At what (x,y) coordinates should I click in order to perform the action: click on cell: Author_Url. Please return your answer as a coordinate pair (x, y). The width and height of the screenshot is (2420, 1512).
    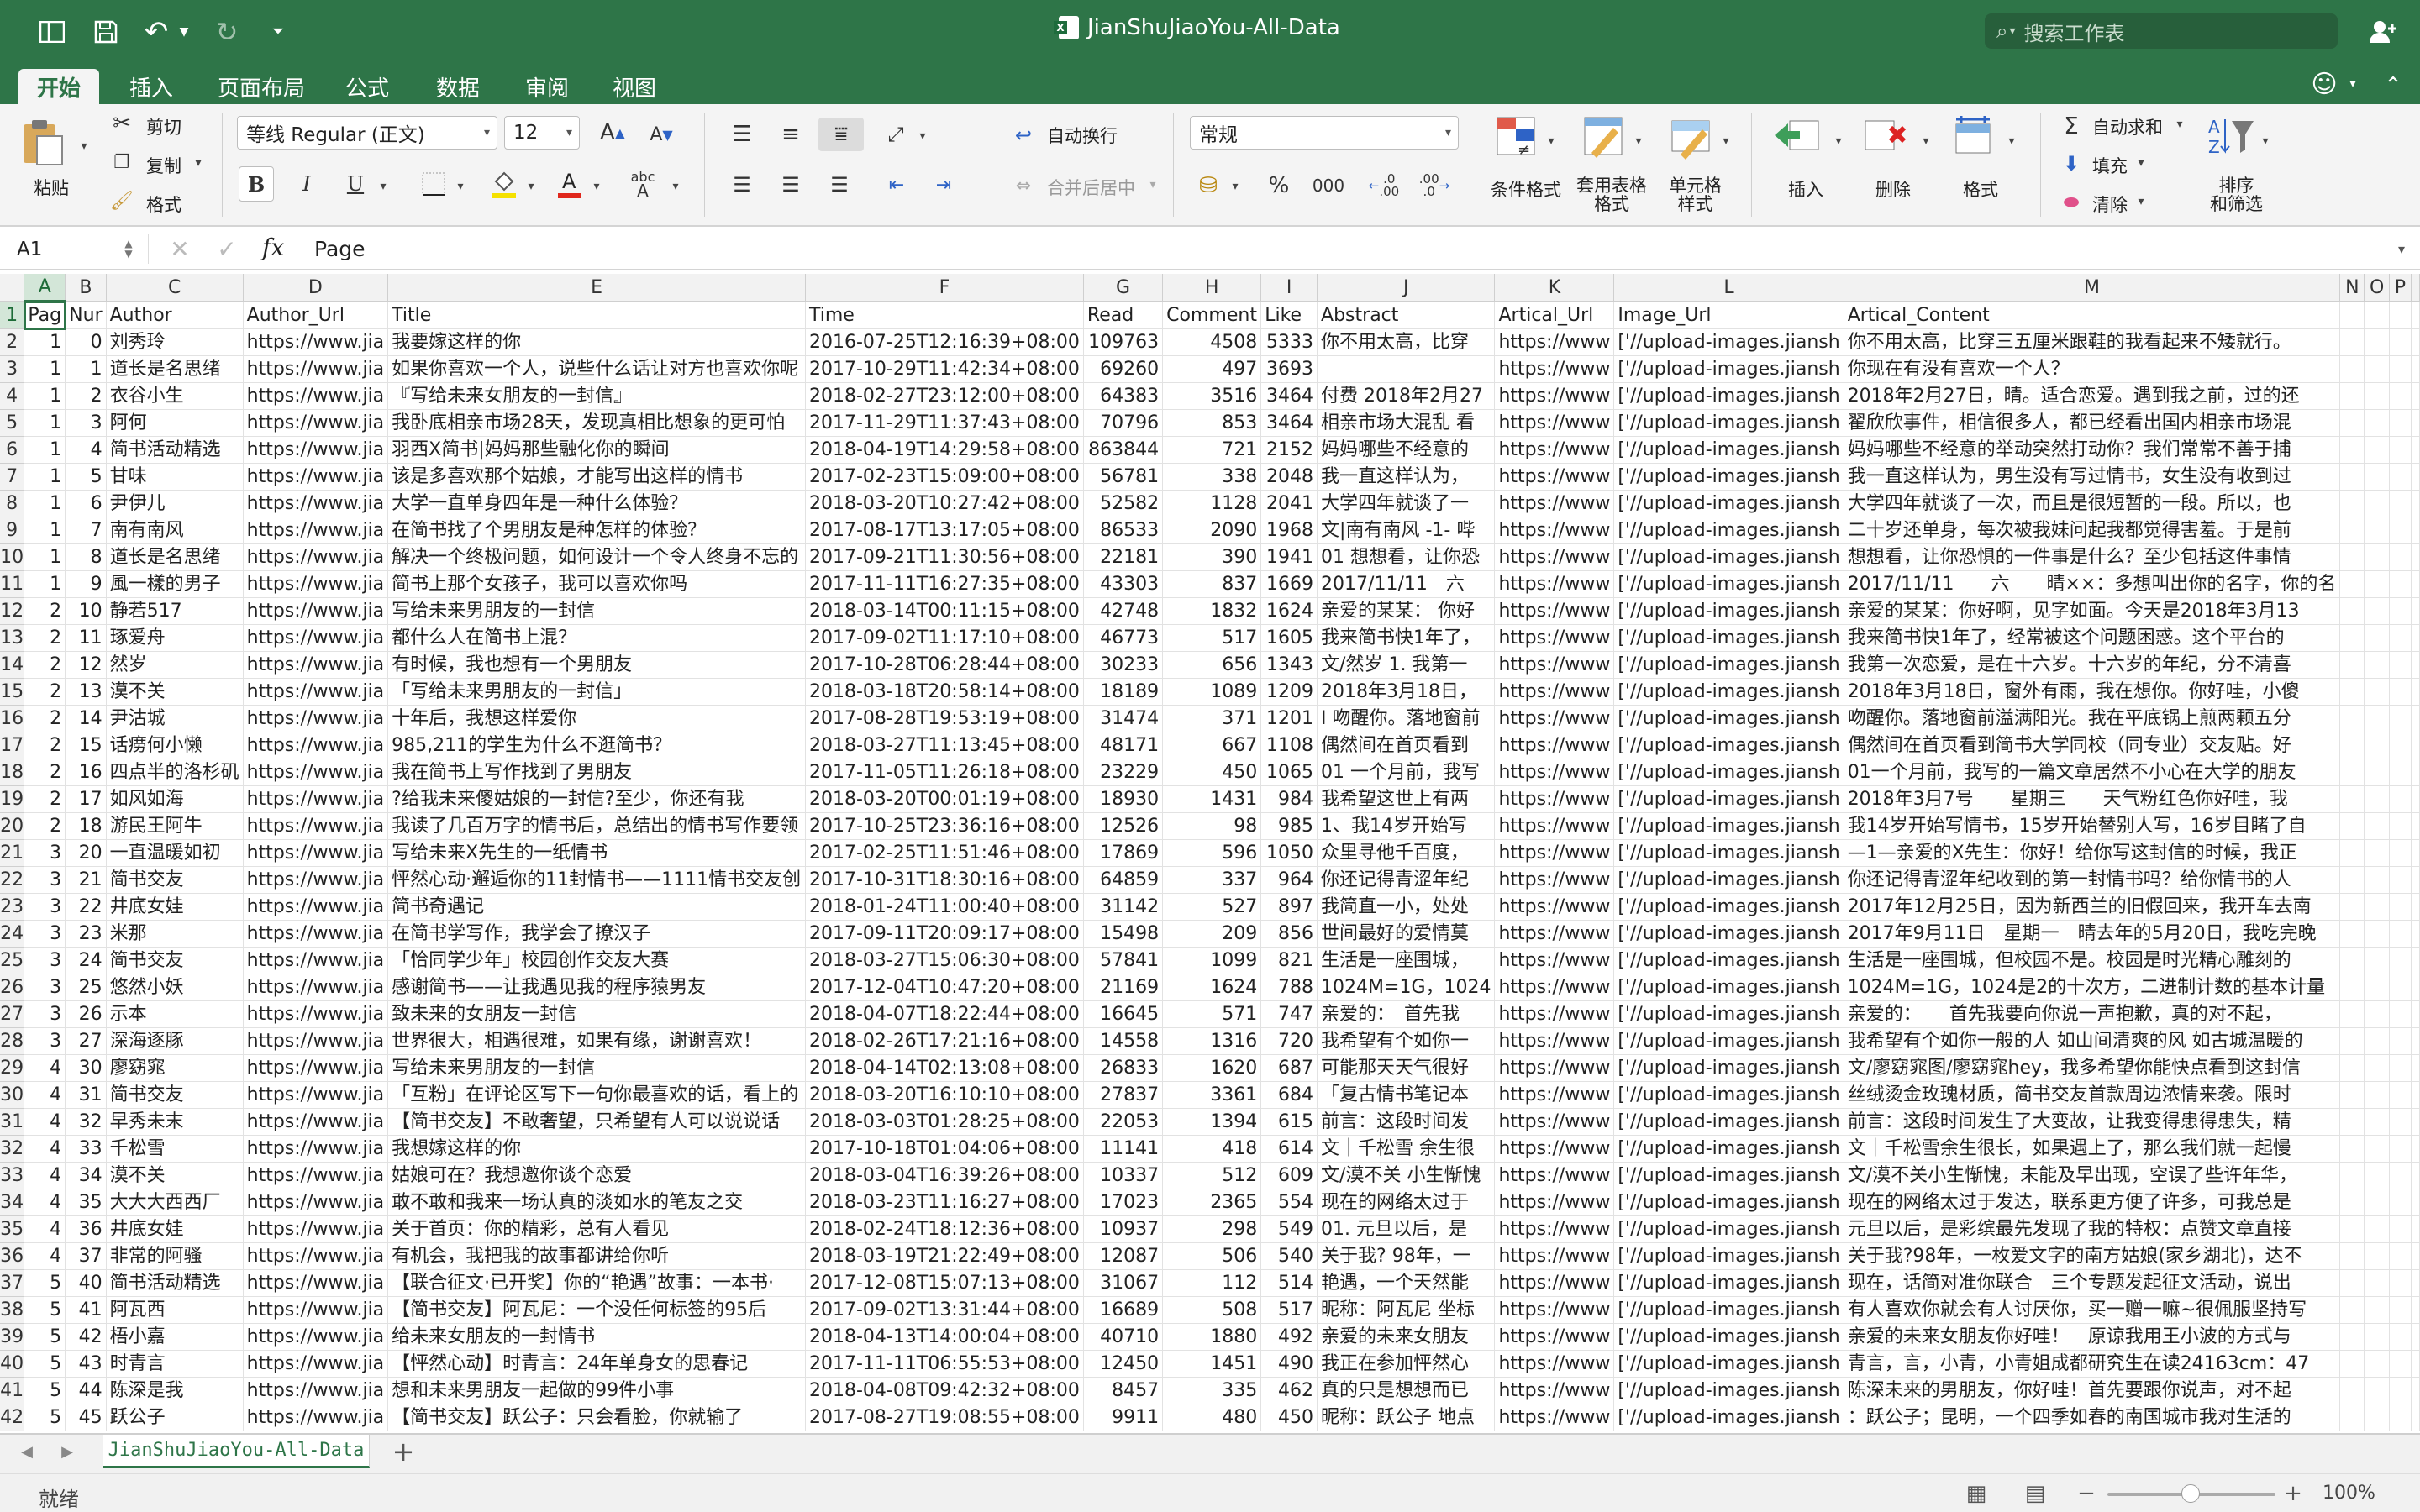
    Looking at the image, I should click on (316, 315).